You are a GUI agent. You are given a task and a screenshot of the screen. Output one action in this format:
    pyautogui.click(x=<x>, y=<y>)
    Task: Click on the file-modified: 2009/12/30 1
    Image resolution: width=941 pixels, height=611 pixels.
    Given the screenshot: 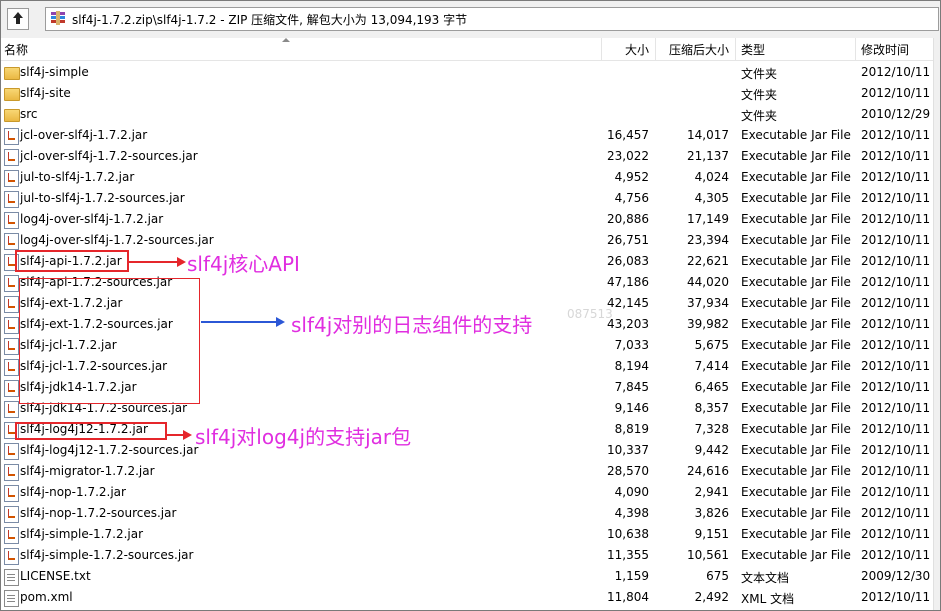 What is the action you would take?
    pyautogui.click(x=899, y=576)
    